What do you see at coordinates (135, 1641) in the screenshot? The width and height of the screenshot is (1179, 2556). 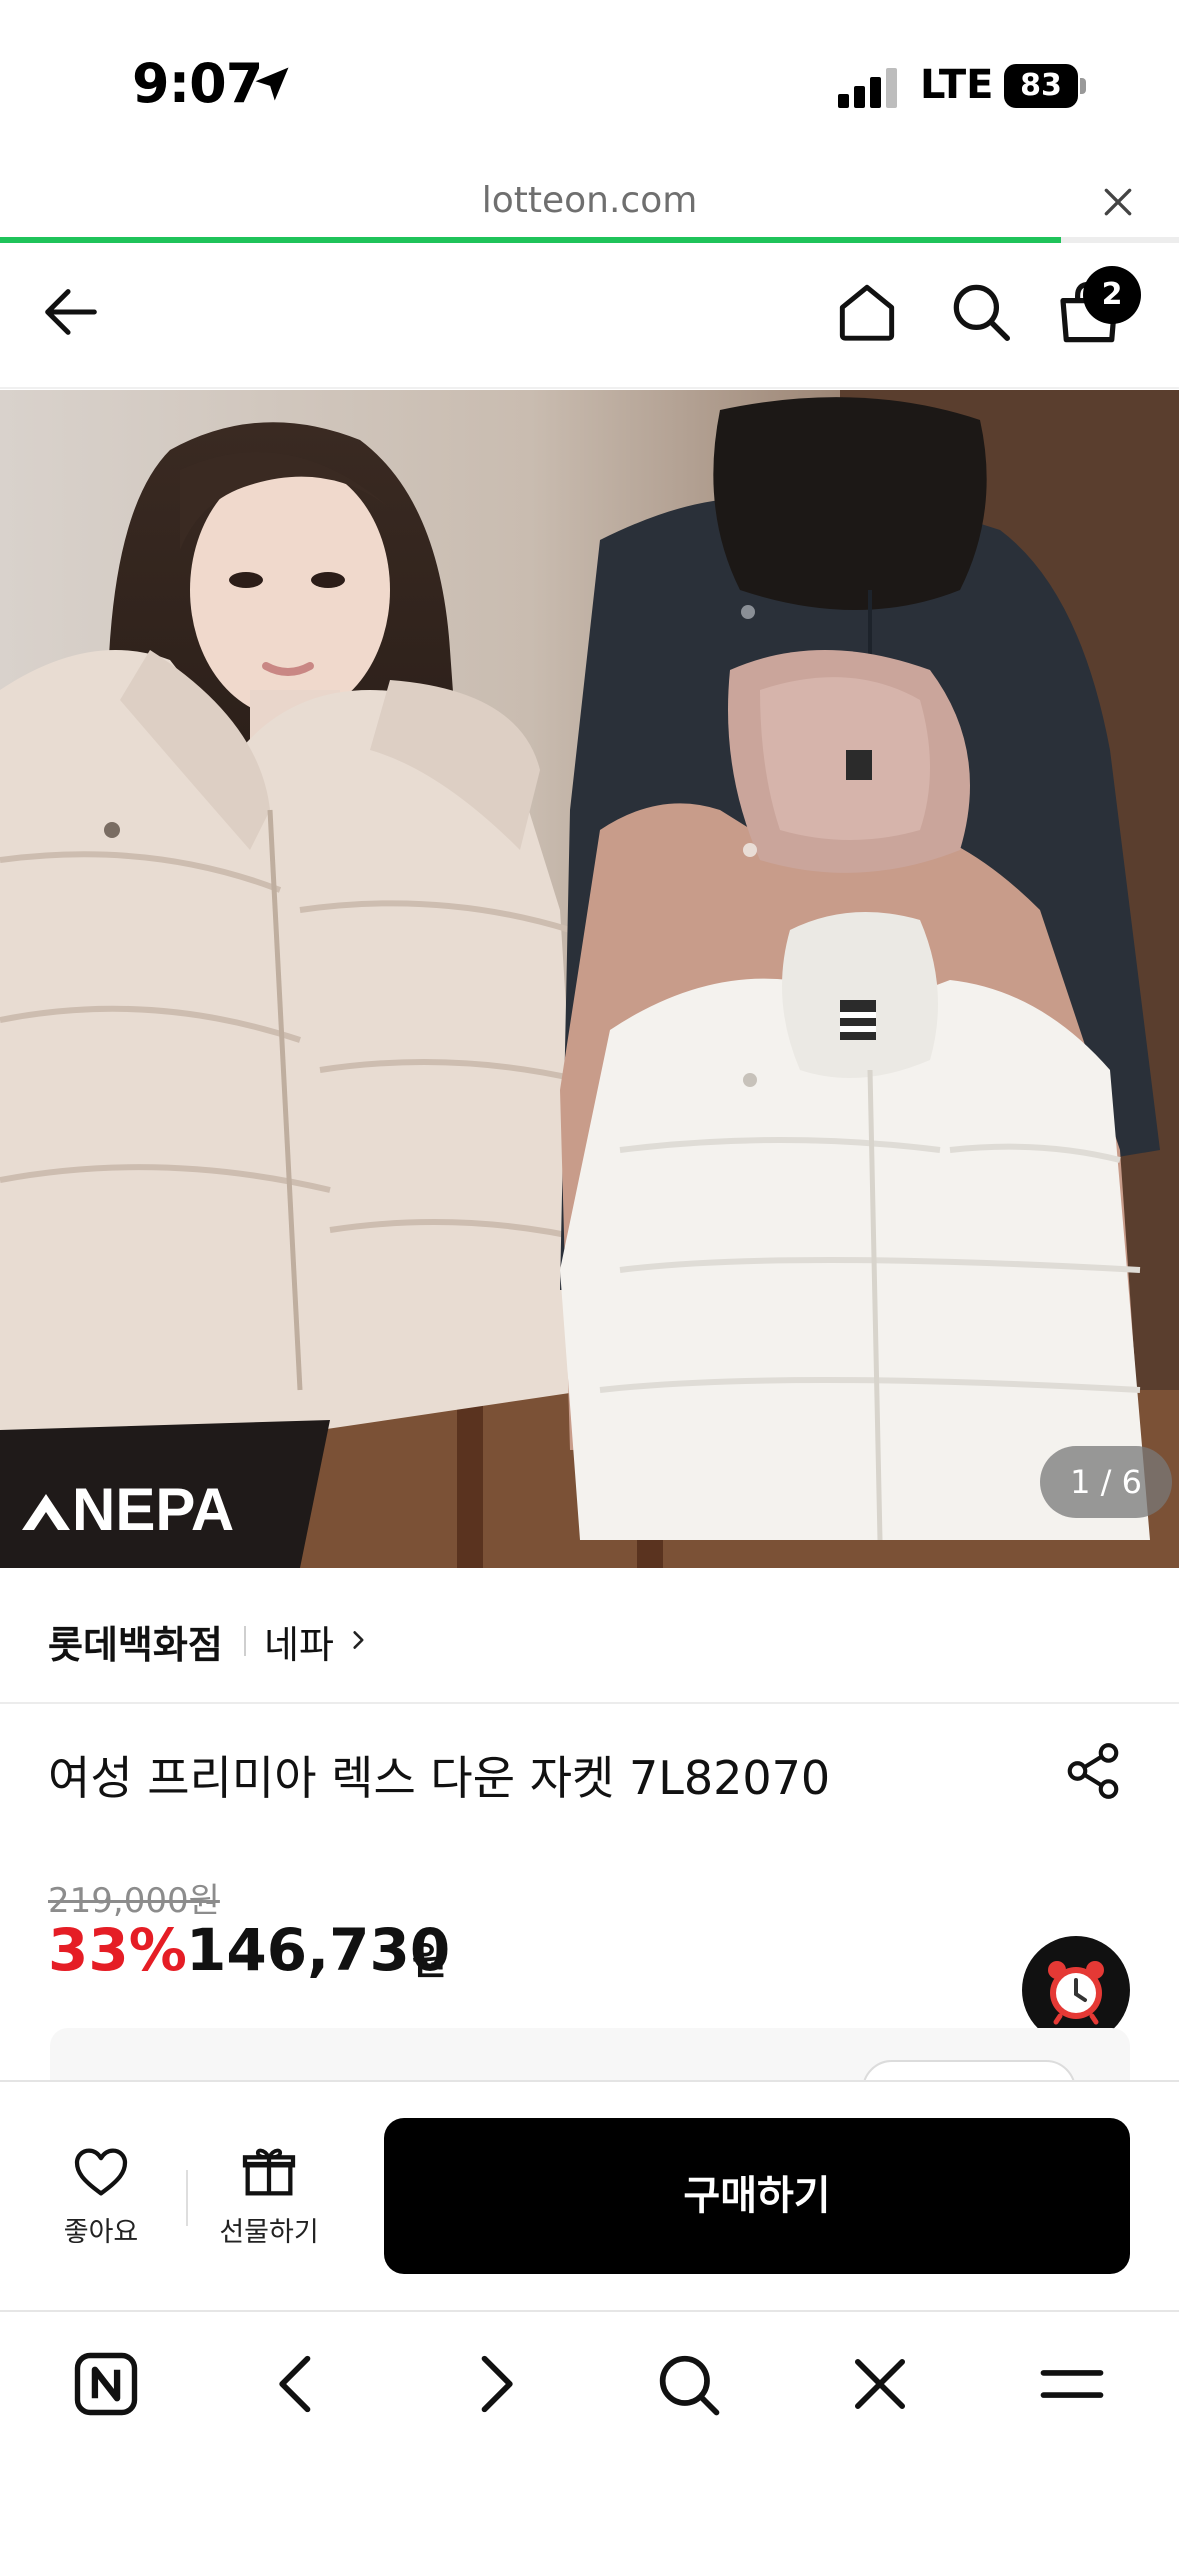 I see `store-name: 롯데백화점` at bounding box center [135, 1641].